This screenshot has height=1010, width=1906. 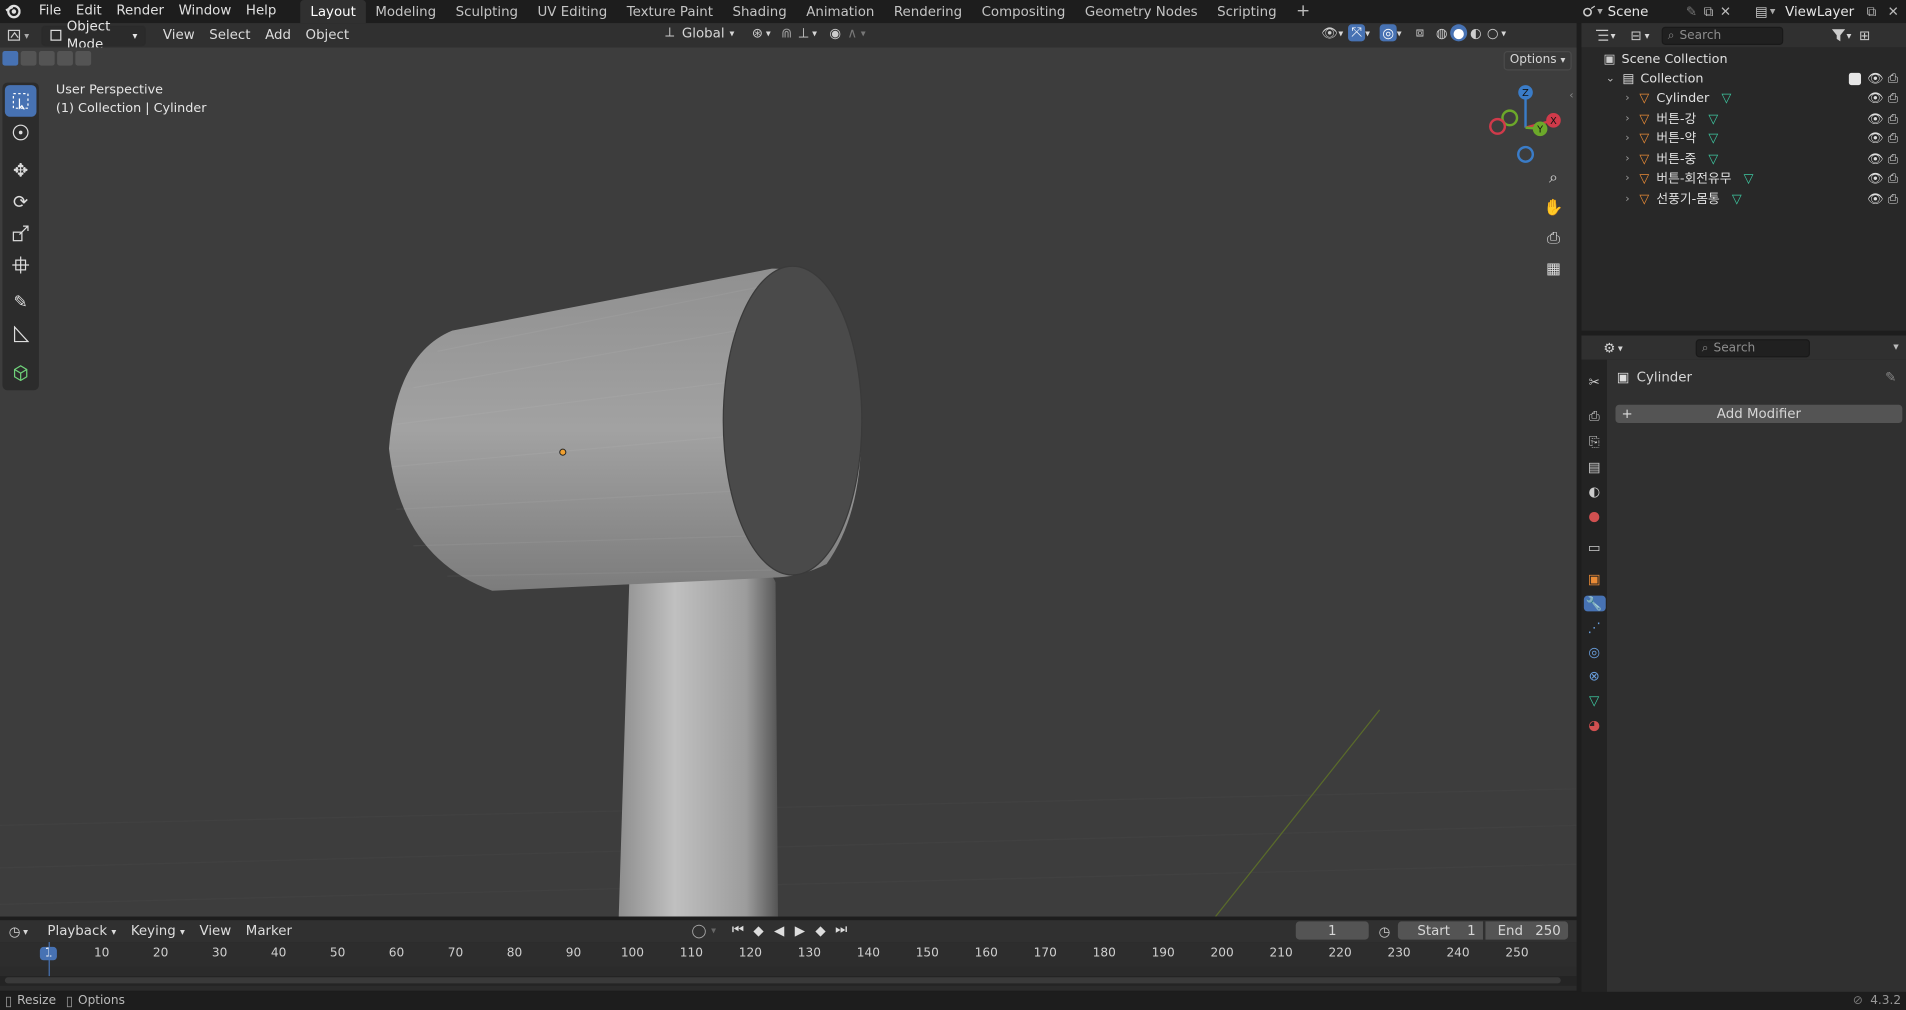 What do you see at coordinates (1743, 198) in the screenshot?
I see `outliner-object-row: › ▽ 선풍기-몸통 ▽ 👁 ⎙` at bounding box center [1743, 198].